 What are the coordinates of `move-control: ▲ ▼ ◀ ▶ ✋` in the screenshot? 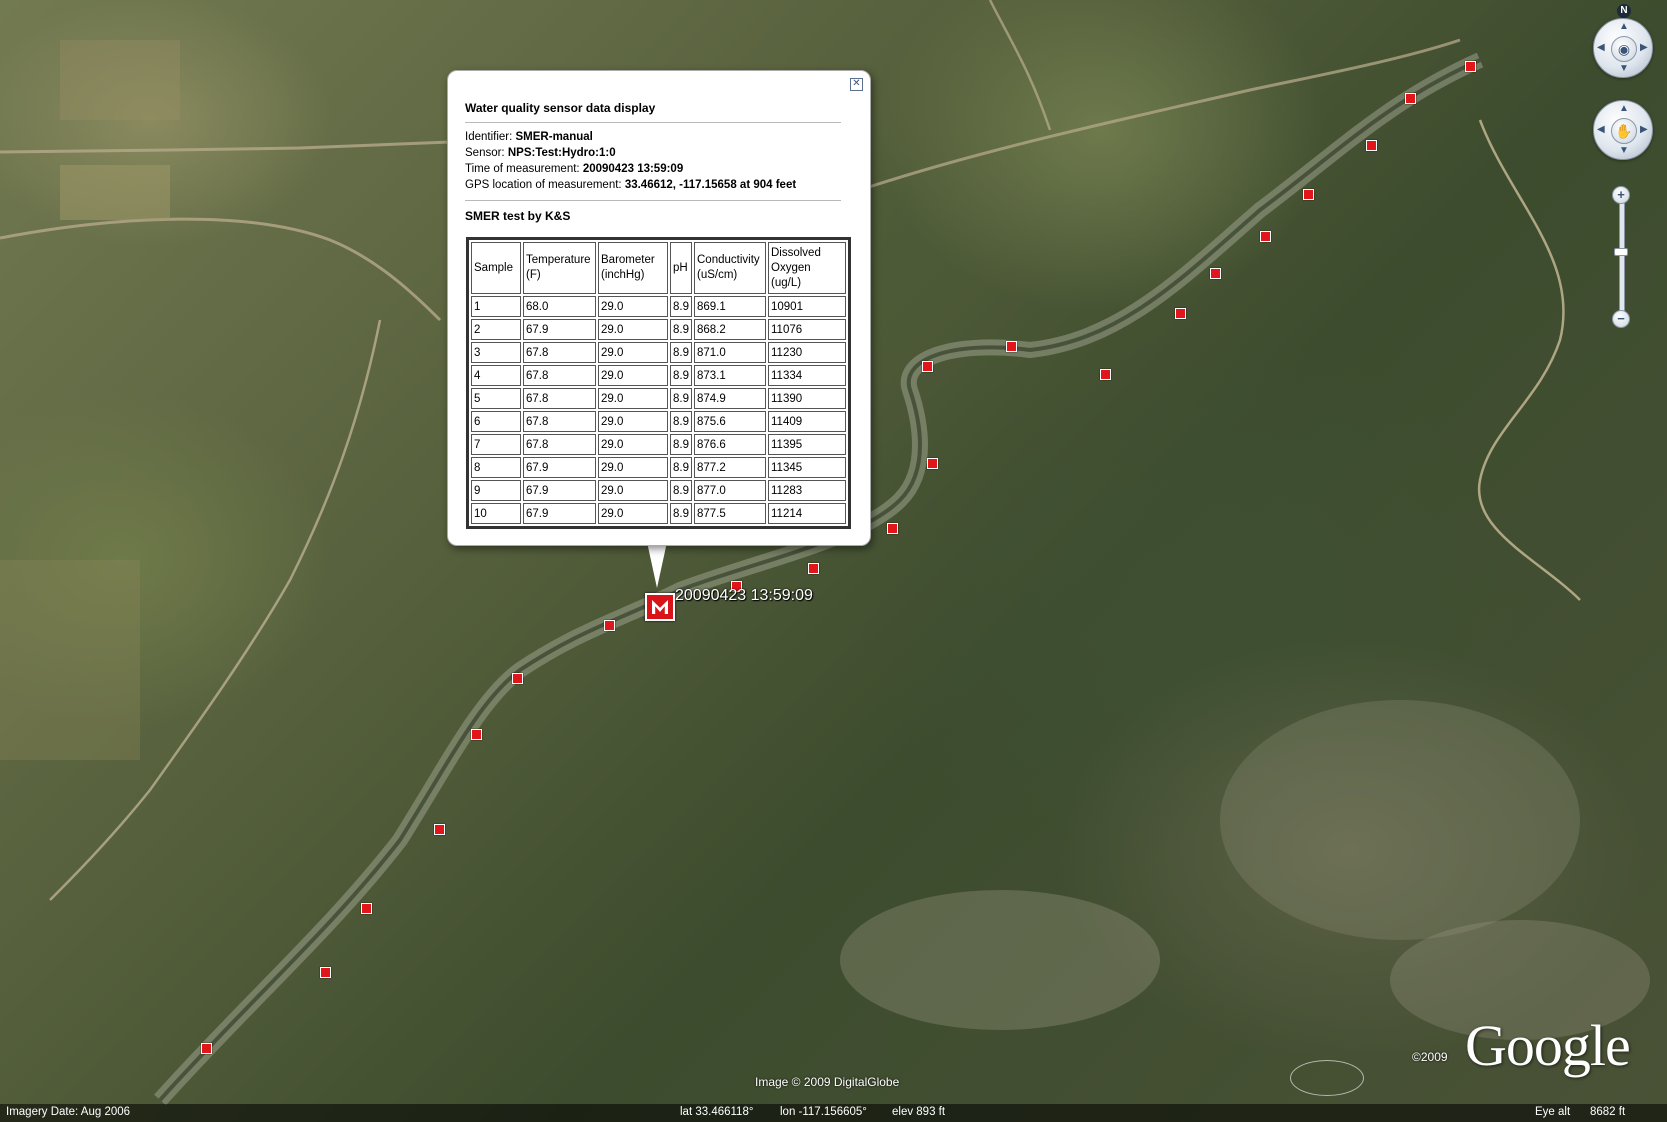 It's located at (1623, 130).